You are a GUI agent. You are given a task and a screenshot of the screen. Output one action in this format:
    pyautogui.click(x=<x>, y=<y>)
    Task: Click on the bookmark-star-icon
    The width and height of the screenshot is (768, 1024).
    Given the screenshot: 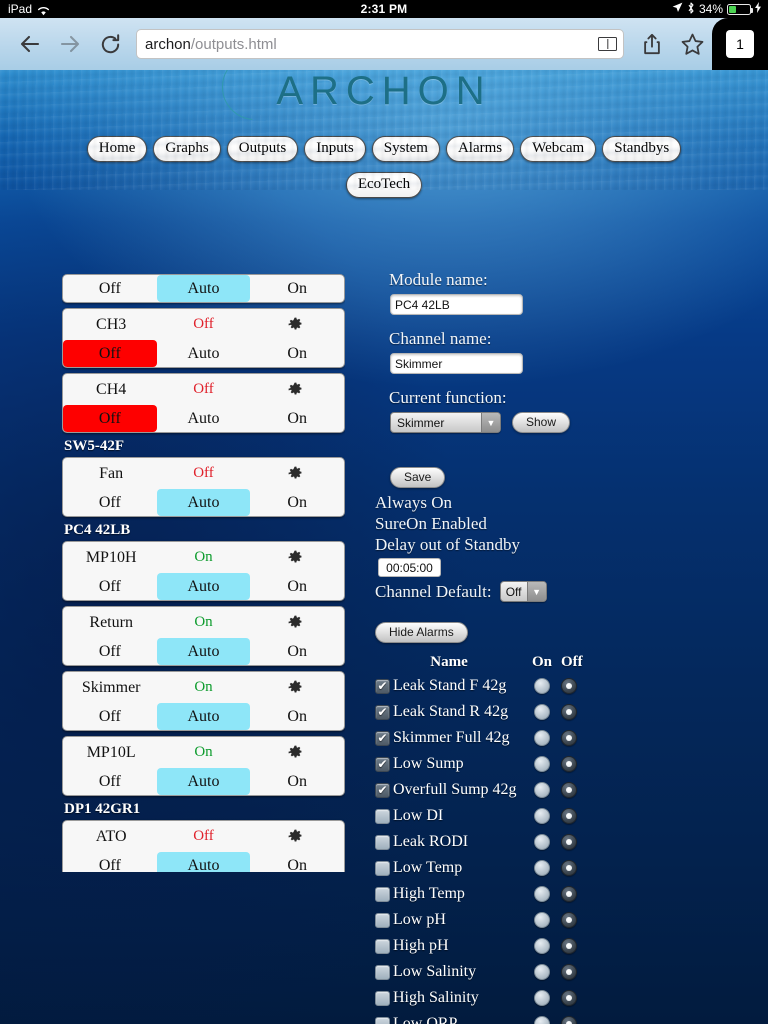 What is the action you would take?
    pyautogui.click(x=692, y=44)
    